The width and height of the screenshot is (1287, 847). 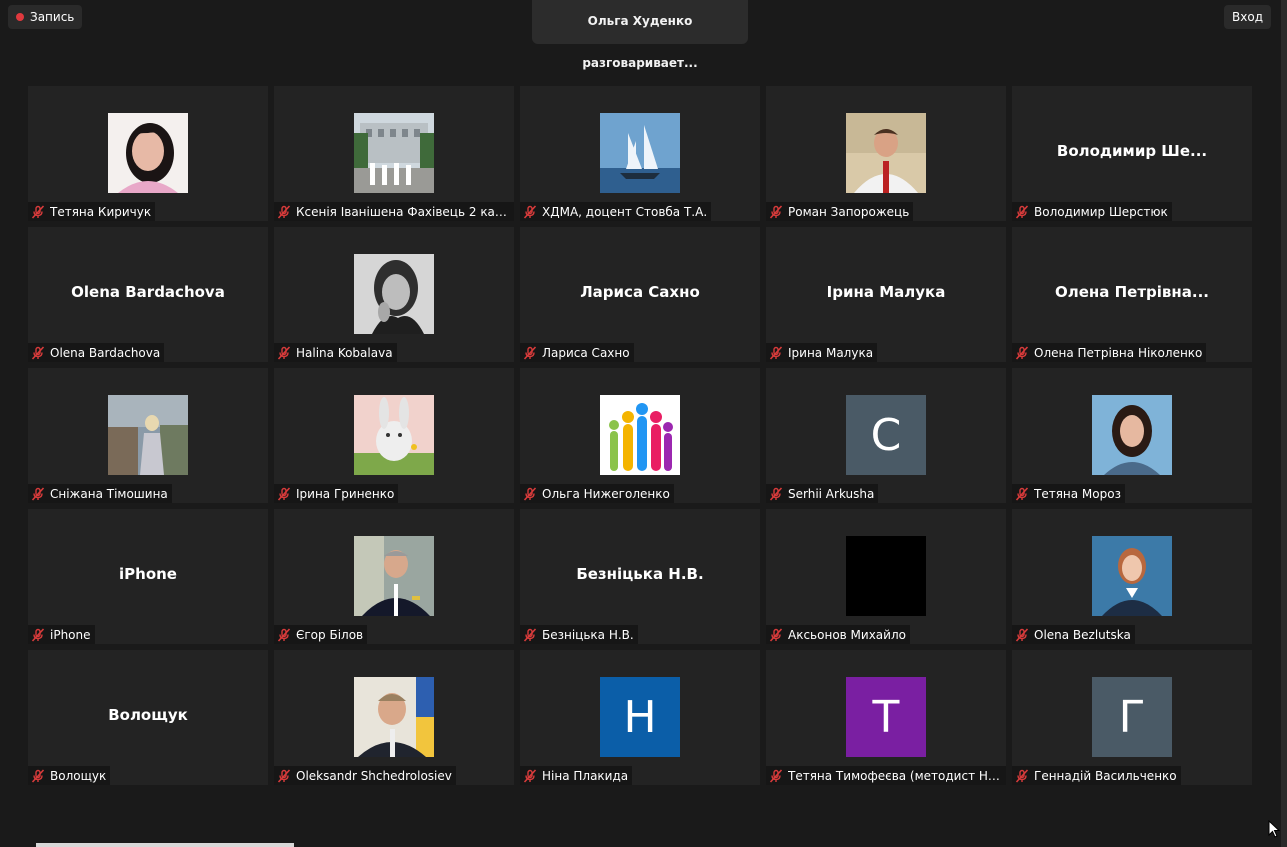 I want to click on participant-name-label: Olena Bezlutska, so click(x=1073, y=634).